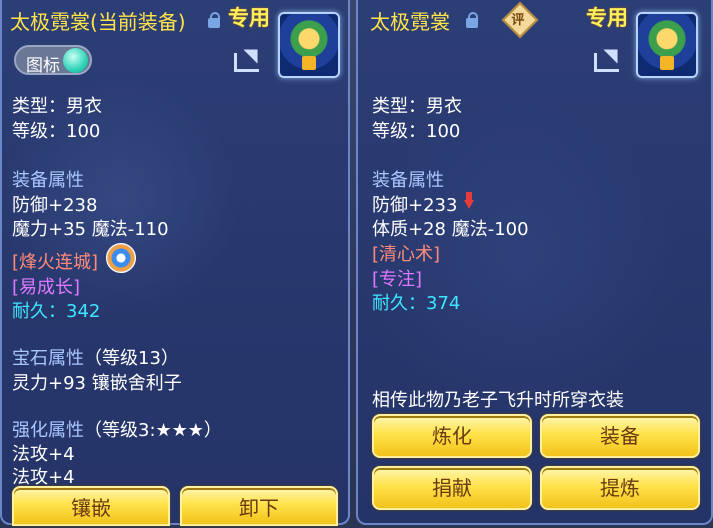 The image size is (713, 528). What do you see at coordinates (91, 506) in the screenshot?
I see `inlay-button: 镶嵌` at bounding box center [91, 506].